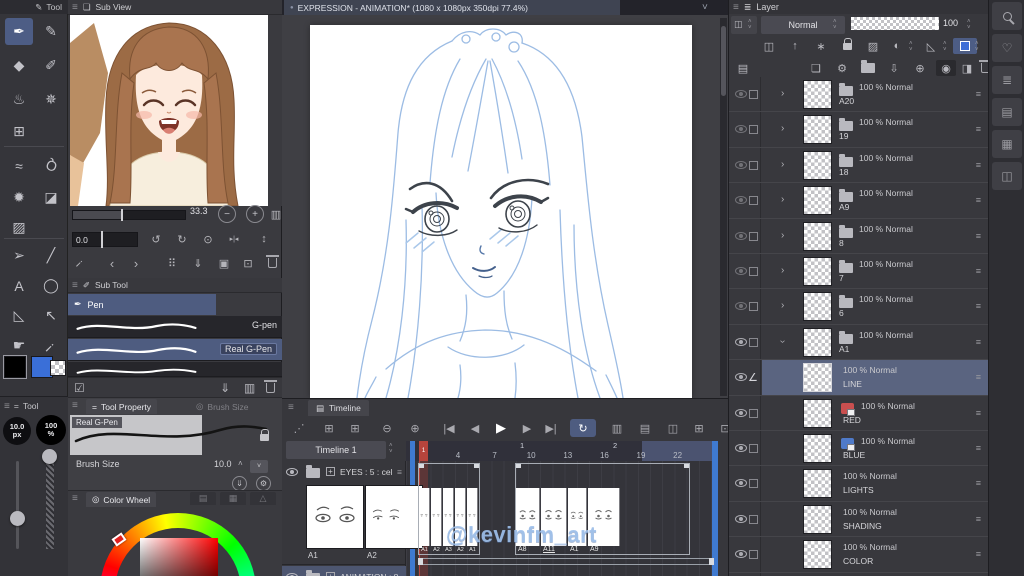 Image resolution: width=1024 pixels, height=576 pixels. Describe the element at coordinates (583, 428) in the screenshot. I see `loop-play-button: ↻` at that location.